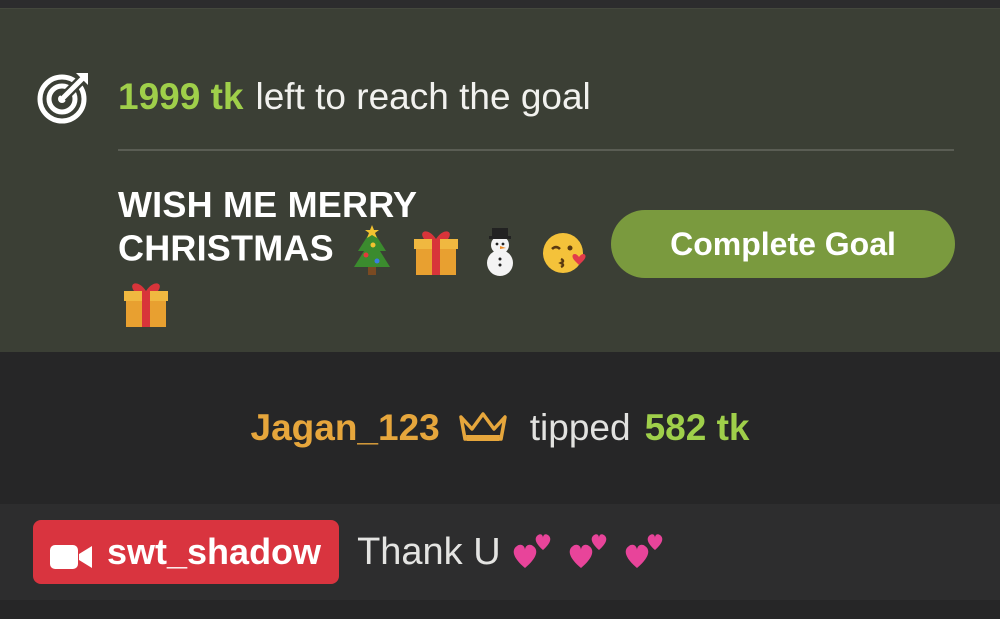 Image resolution: width=1000 pixels, height=619 pixels. I want to click on complete-goal-button: Complete Goal, so click(783, 244).